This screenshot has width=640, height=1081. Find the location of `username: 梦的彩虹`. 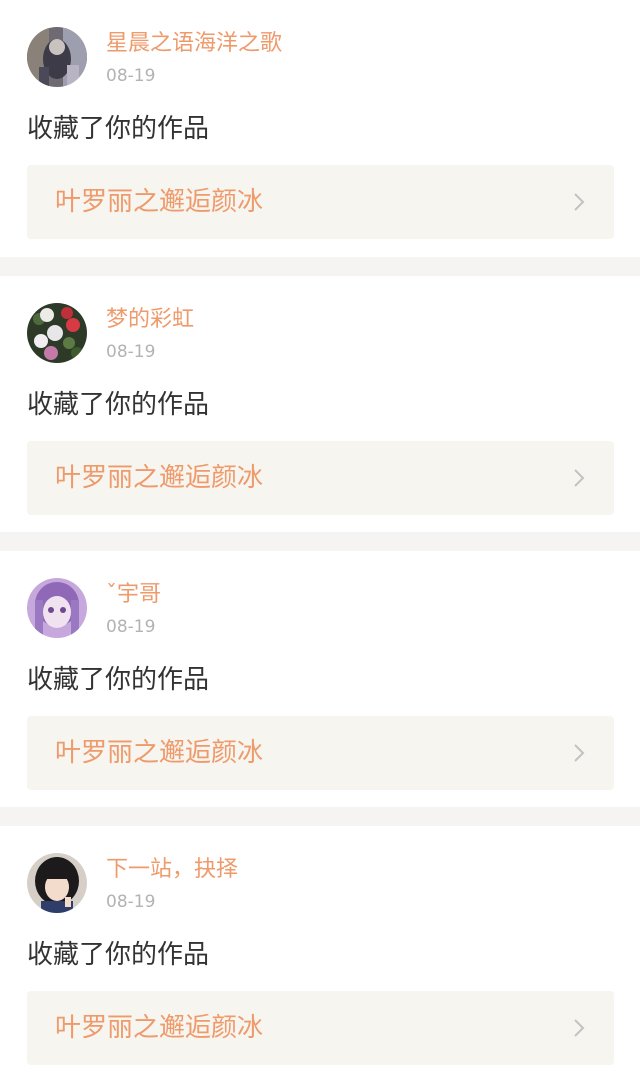

username: 梦的彩虹 is located at coordinates (150, 320).